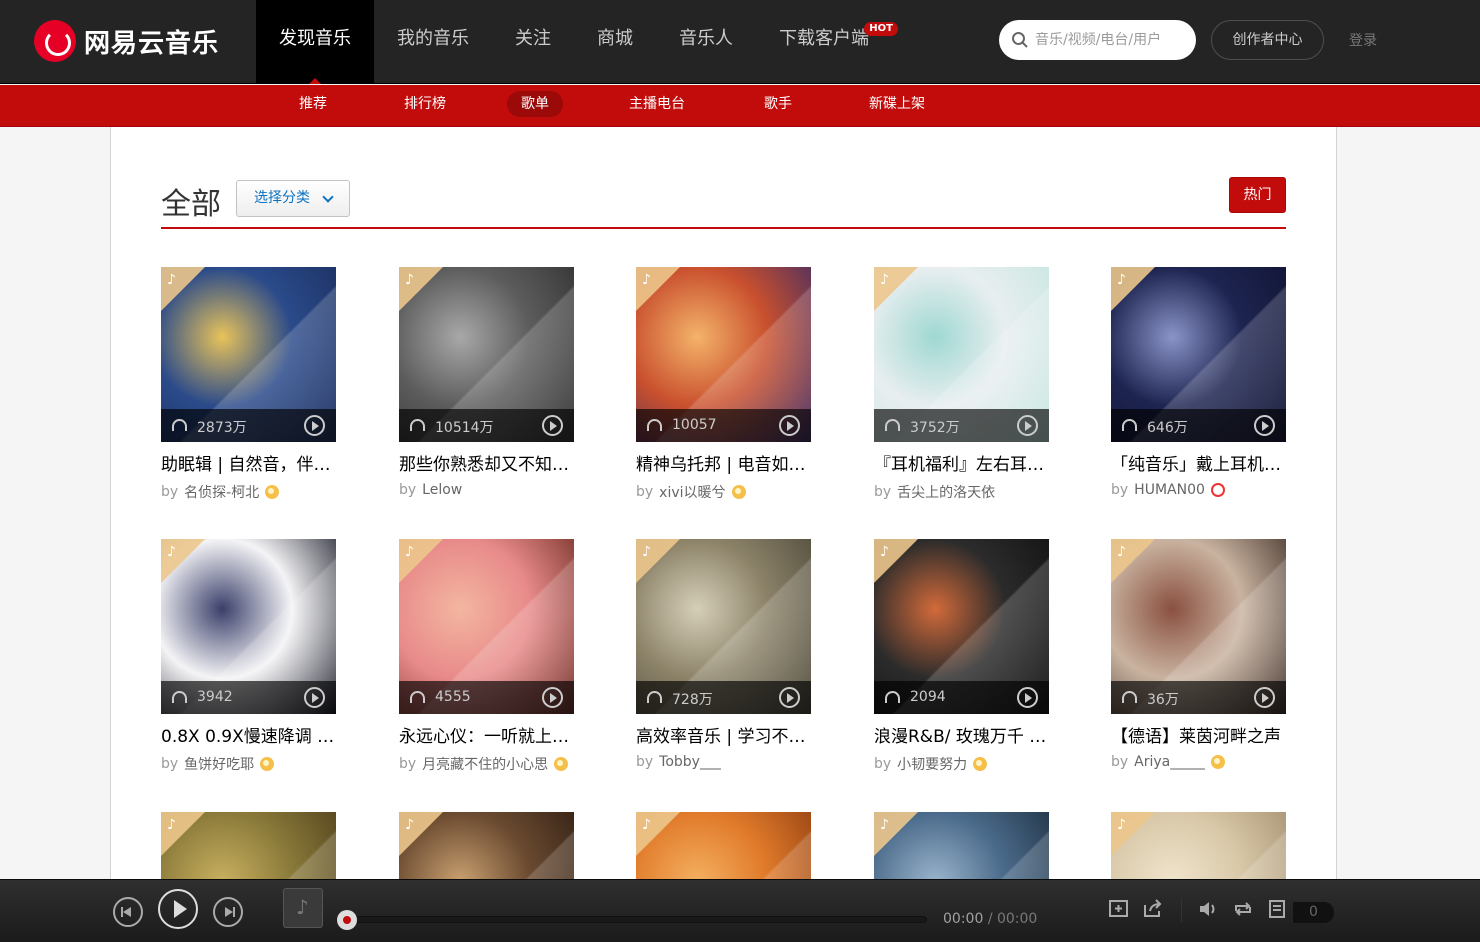 Image resolution: width=1480 pixels, height=942 pixels. Describe the element at coordinates (615, 42) in the screenshot. I see `nav-item-3: 商城` at that location.